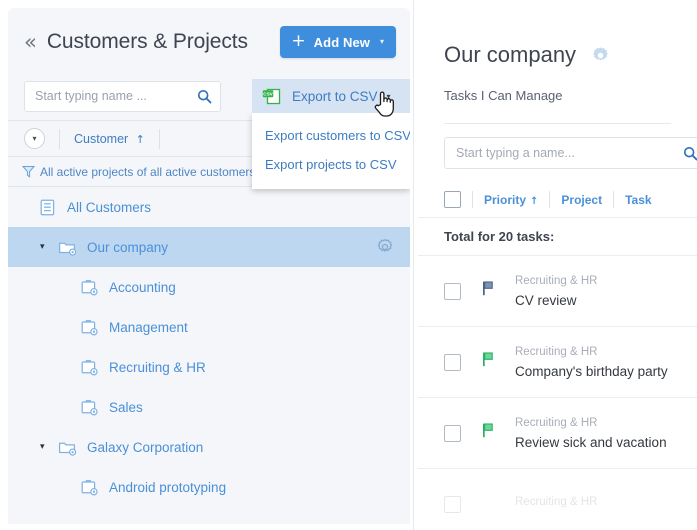  I want to click on search-input, so click(116, 96).